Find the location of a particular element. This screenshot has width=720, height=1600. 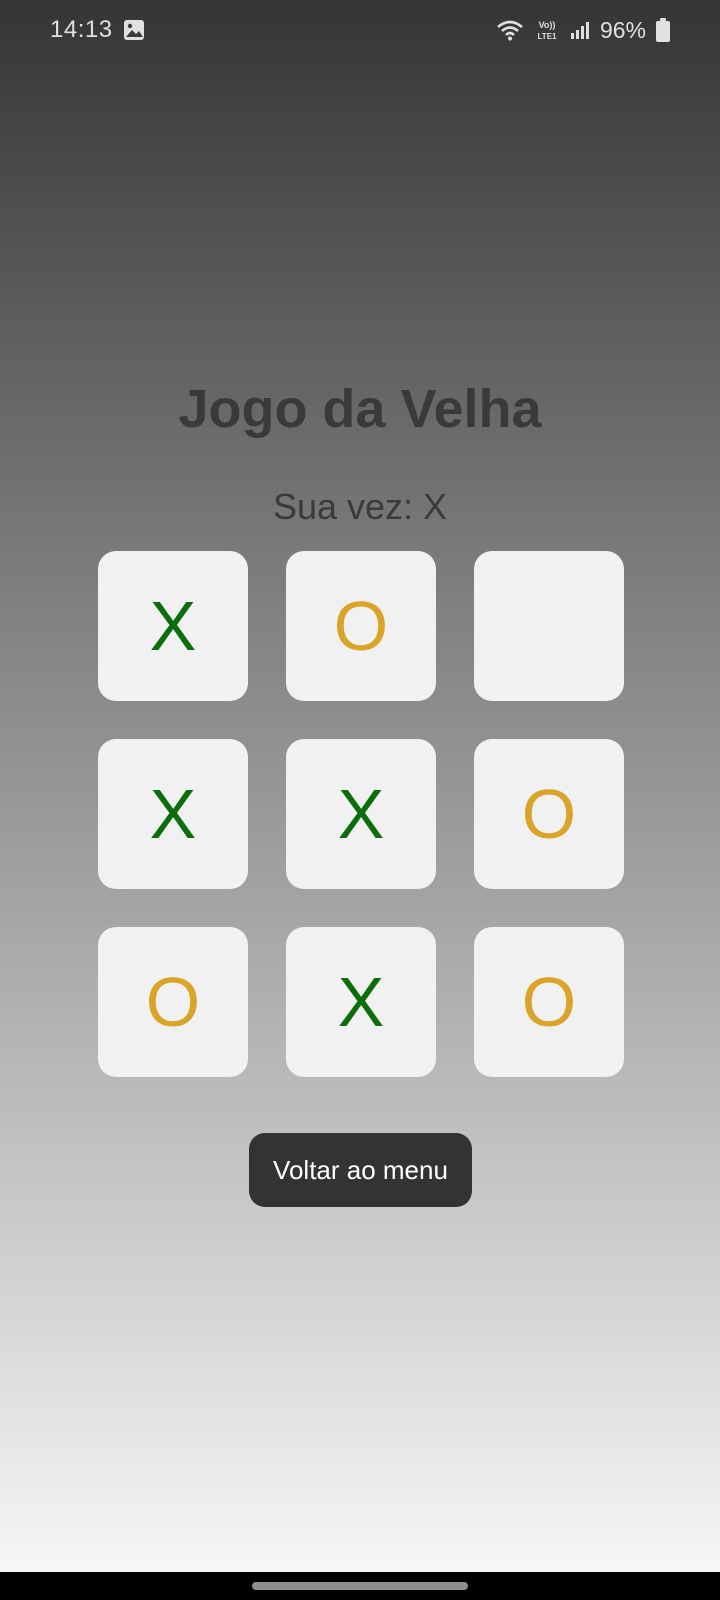

svg-text: Vo)) is located at coordinates (547, 25).